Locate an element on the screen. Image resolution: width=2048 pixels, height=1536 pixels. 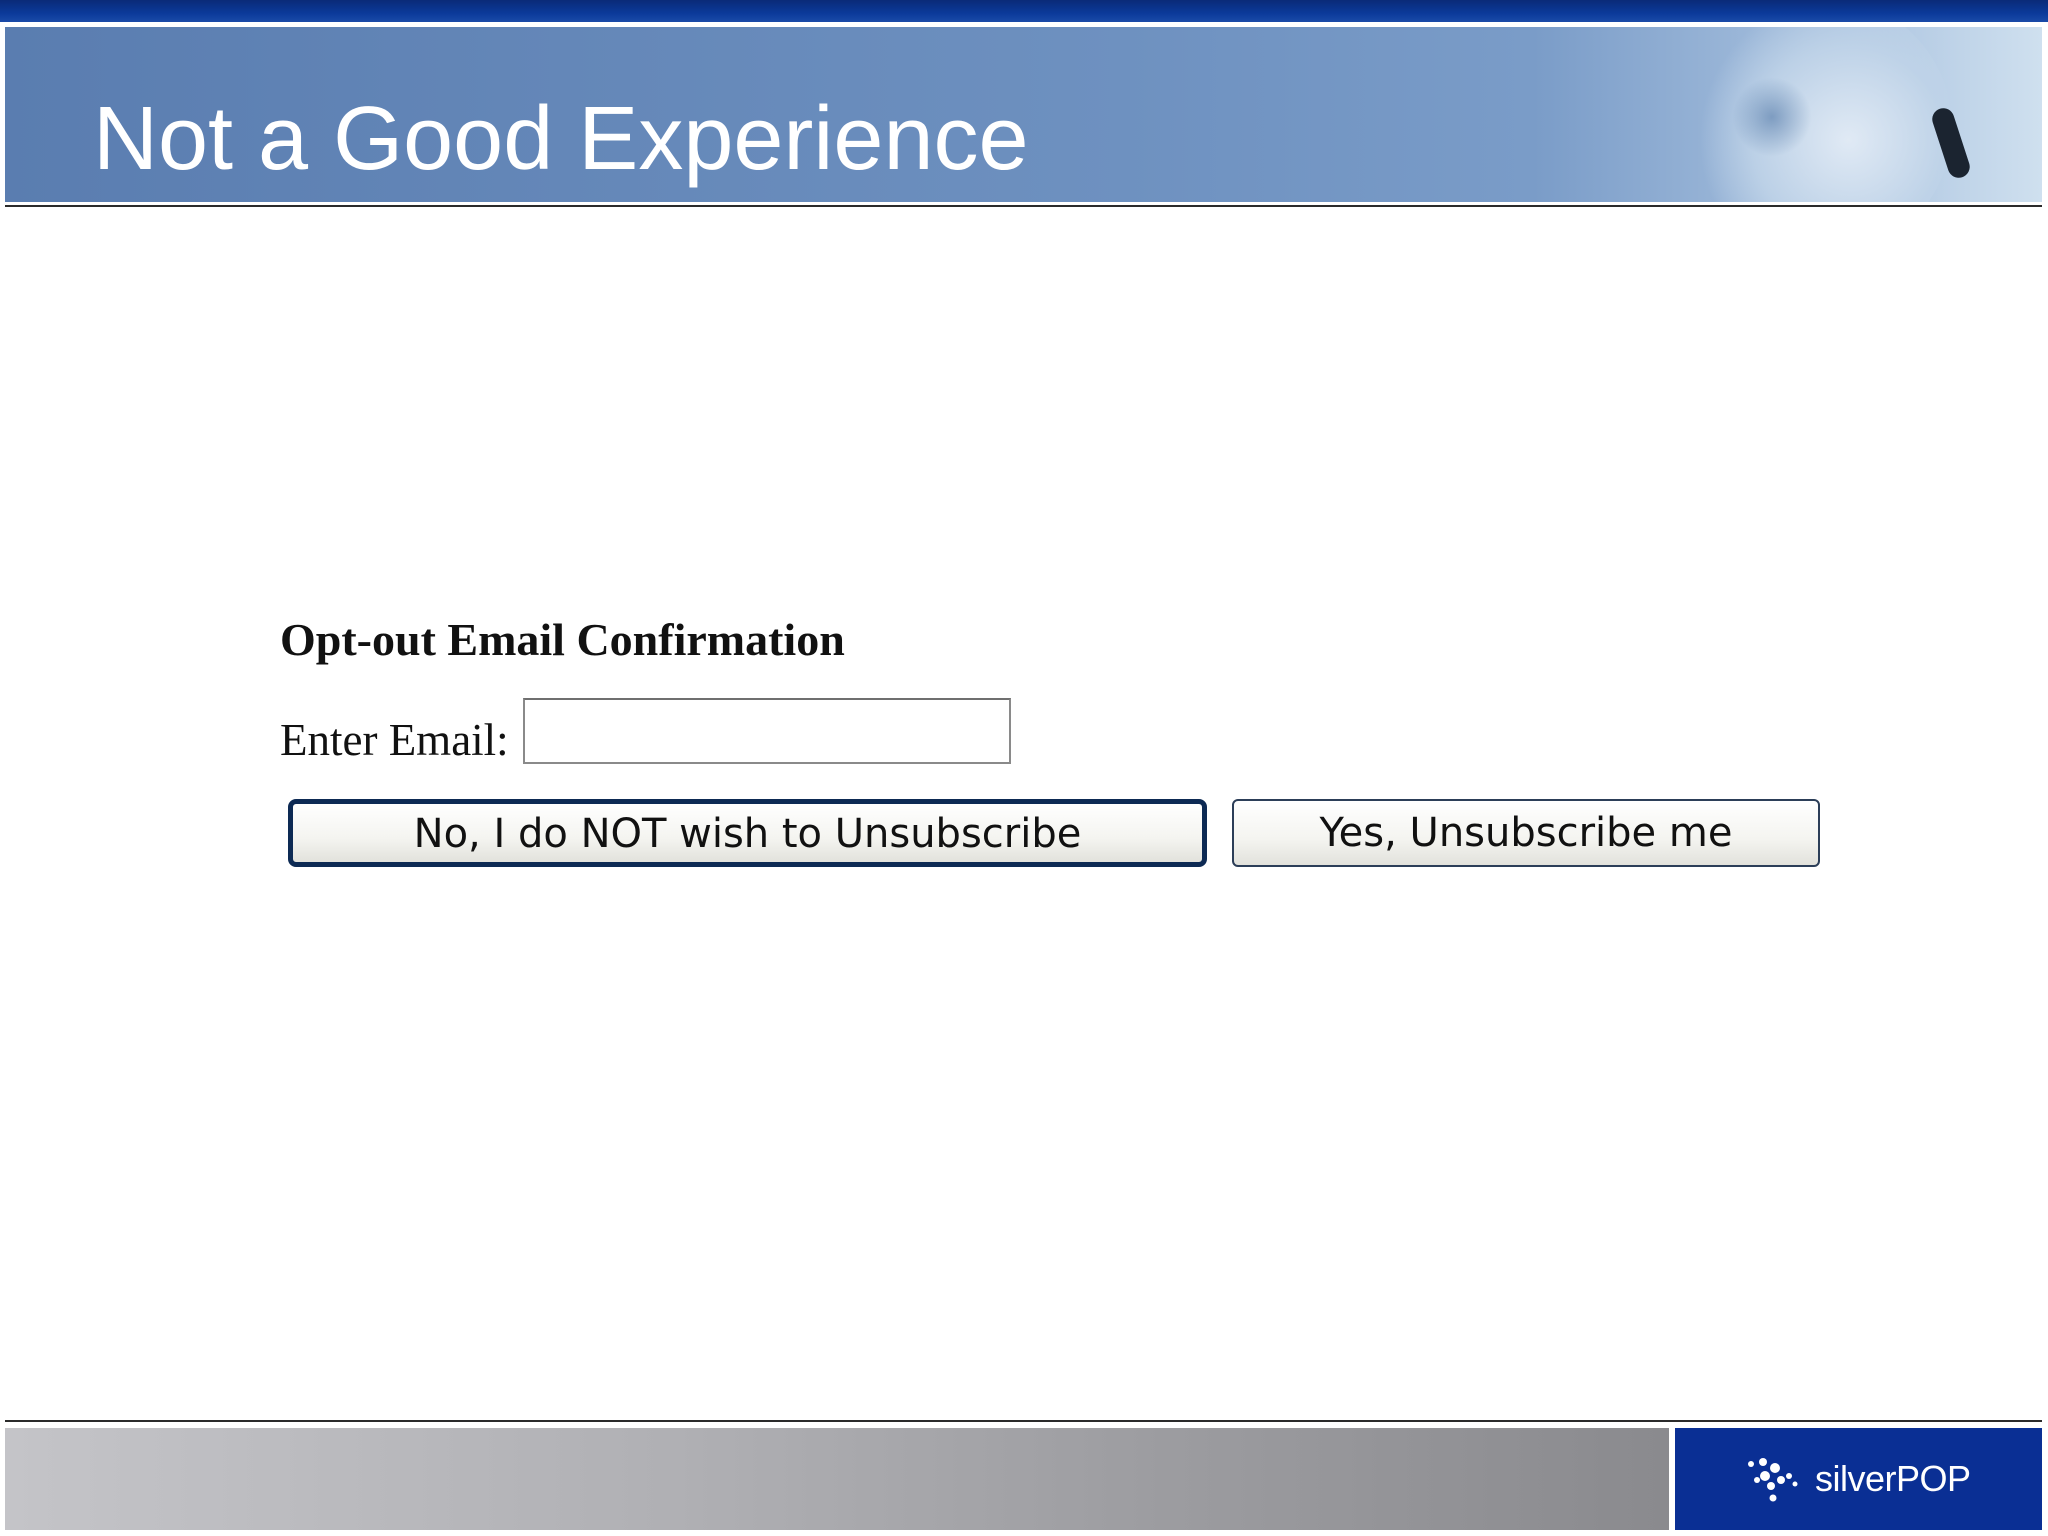
footer-divider is located at coordinates (1023, 1421).